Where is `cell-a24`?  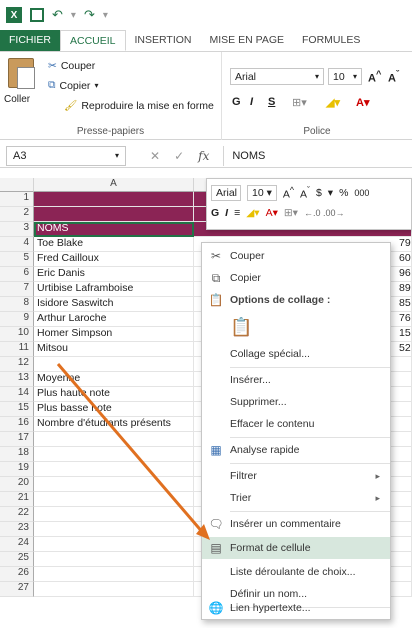
cell-a24 is located at coordinates (114, 544).